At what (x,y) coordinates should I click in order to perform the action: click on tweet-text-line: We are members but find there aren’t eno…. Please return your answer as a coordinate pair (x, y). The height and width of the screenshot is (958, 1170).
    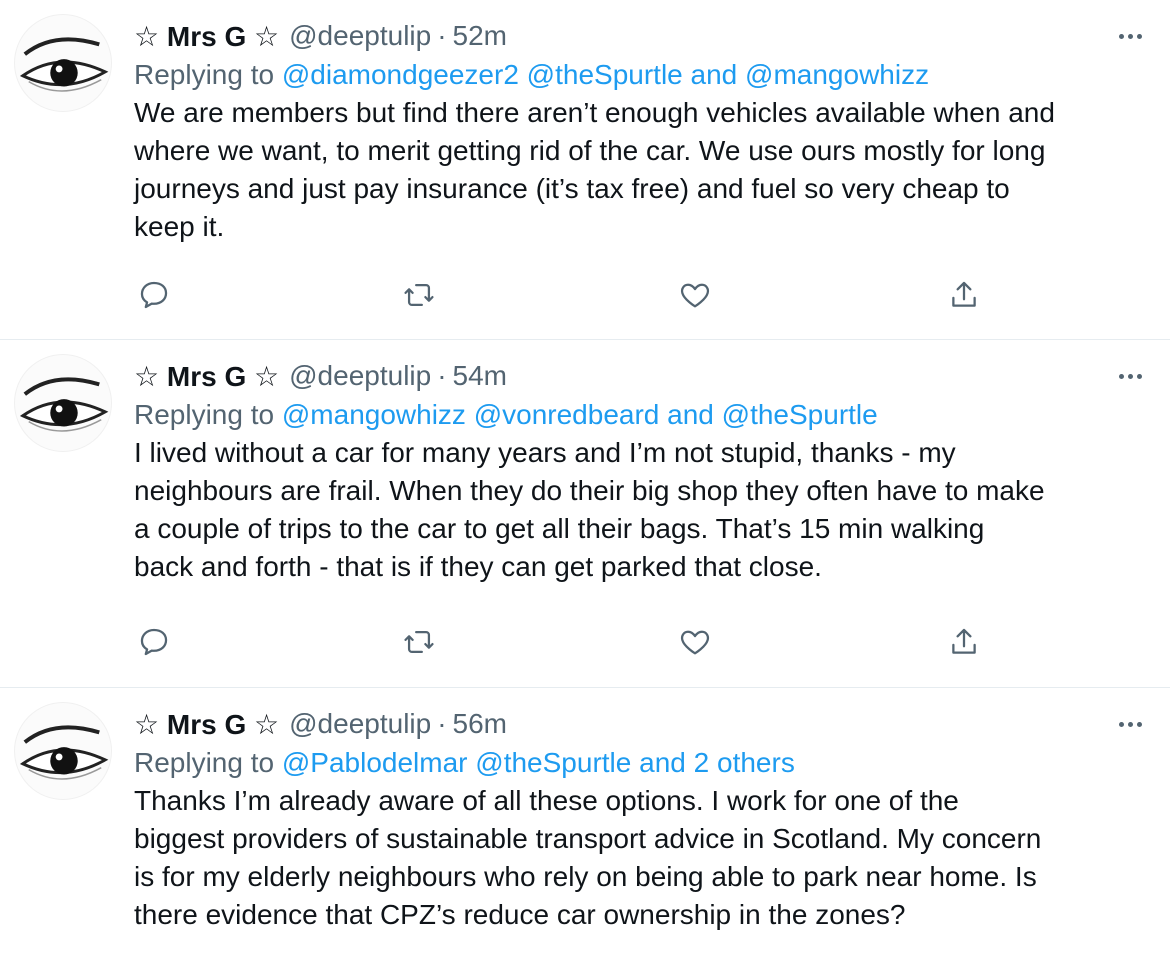
    Looking at the image, I should click on (594, 112).